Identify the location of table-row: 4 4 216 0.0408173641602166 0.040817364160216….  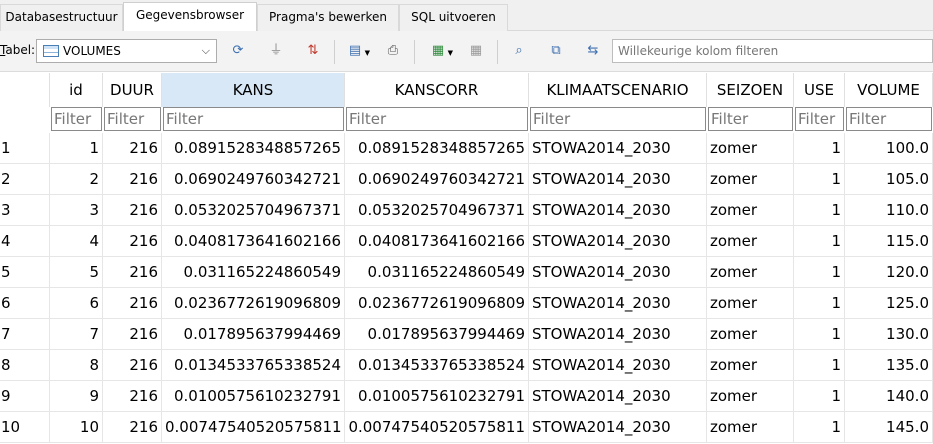
(466, 241).